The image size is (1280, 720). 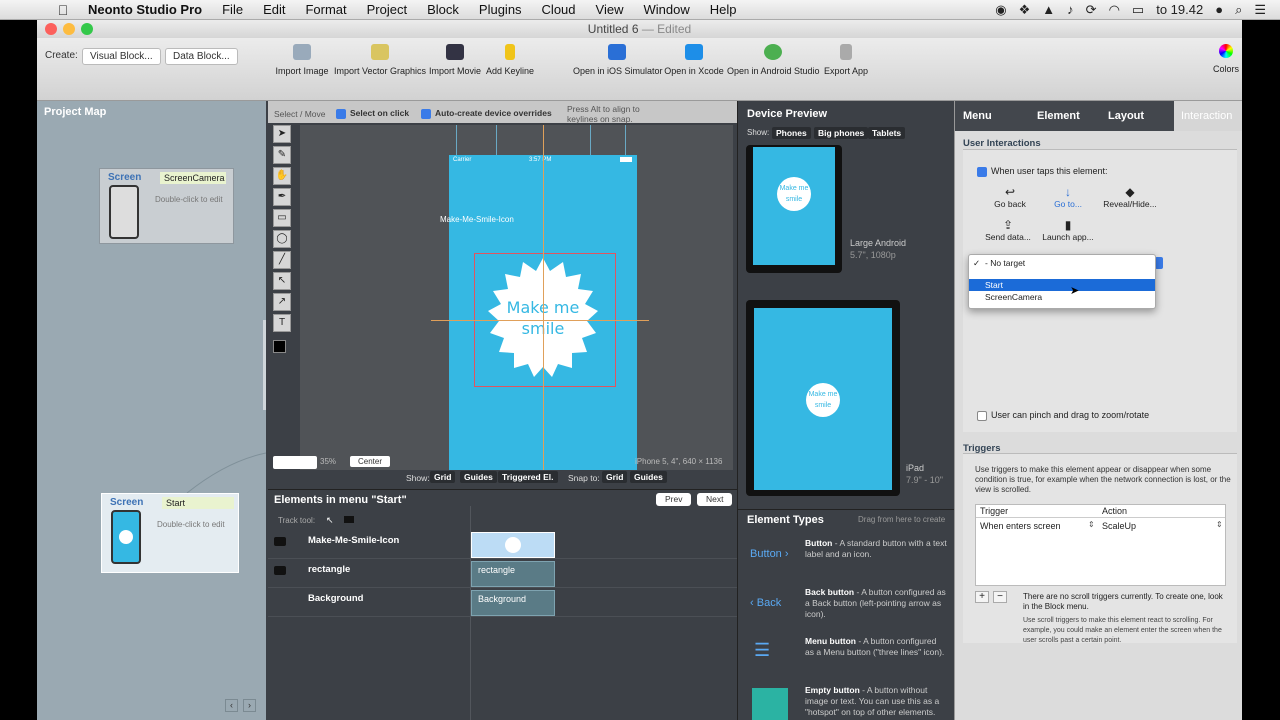 What do you see at coordinates (302, 60) in the screenshot?
I see `import-image-button: Import Image` at bounding box center [302, 60].